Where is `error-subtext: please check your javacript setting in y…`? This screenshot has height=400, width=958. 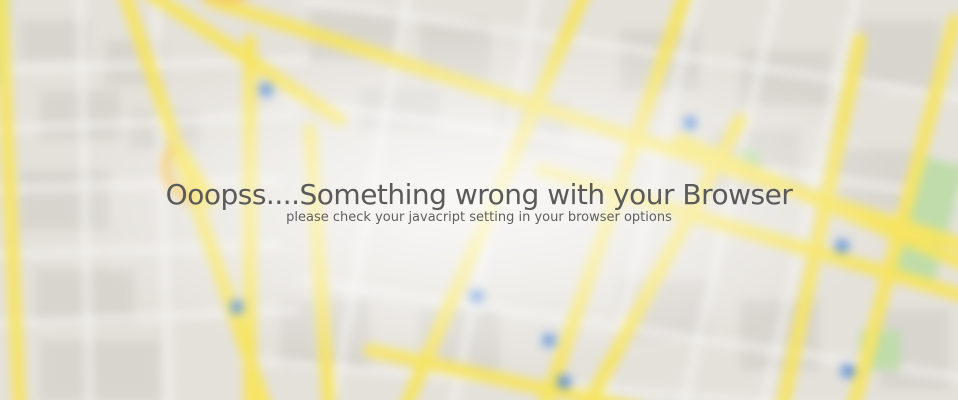
error-subtext: please check your javacript setting in y… is located at coordinates (479, 217).